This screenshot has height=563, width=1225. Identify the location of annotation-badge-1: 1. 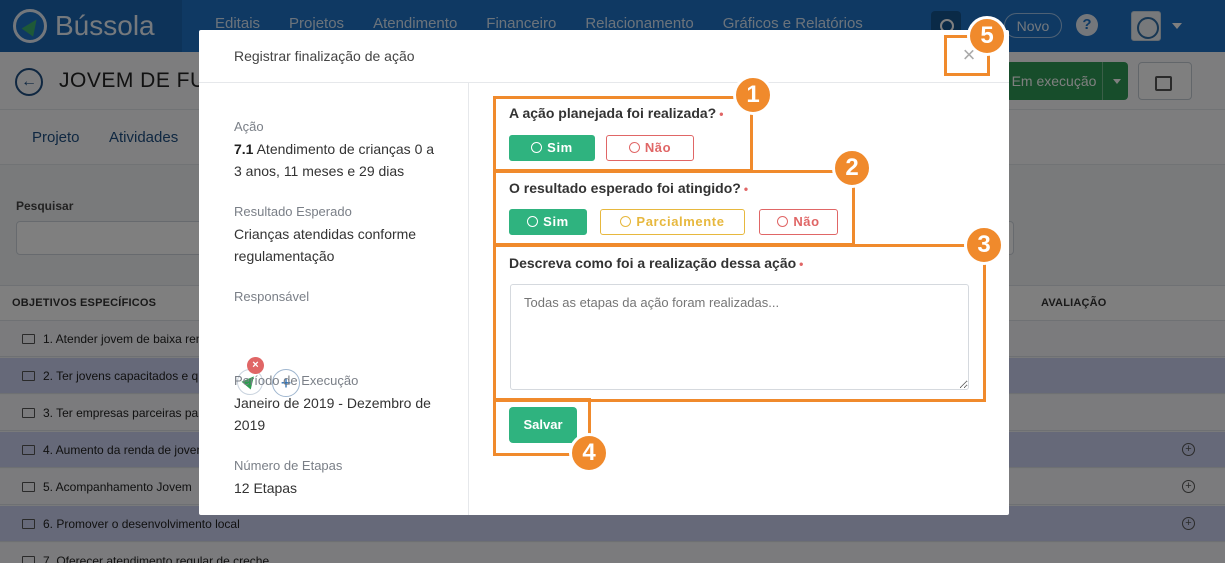
(753, 95).